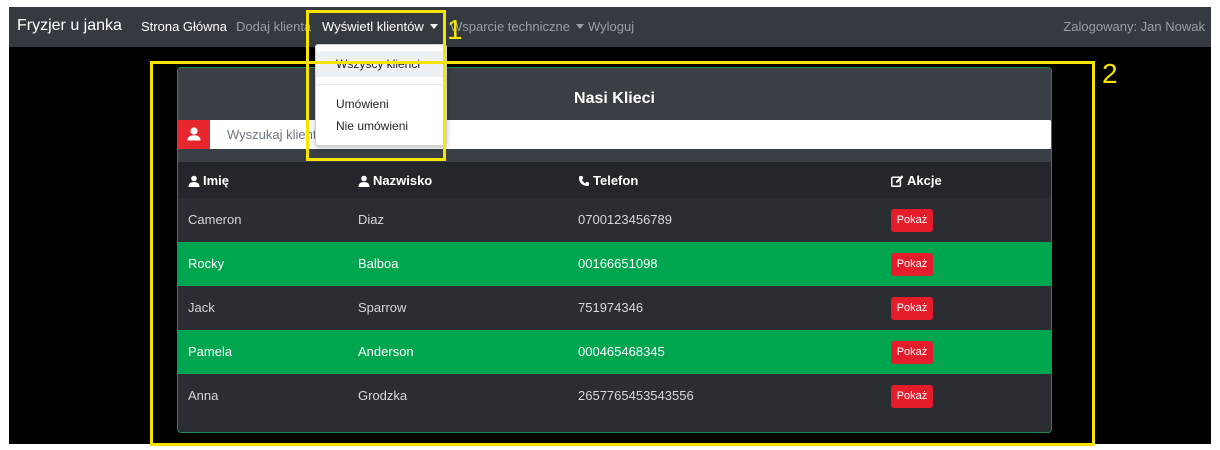 The width and height of the screenshot is (1220, 450). What do you see at coordinates (184, 26) in the screenshot?
I see `nav-home: Strona Główna` at bounding box center [184, 26].